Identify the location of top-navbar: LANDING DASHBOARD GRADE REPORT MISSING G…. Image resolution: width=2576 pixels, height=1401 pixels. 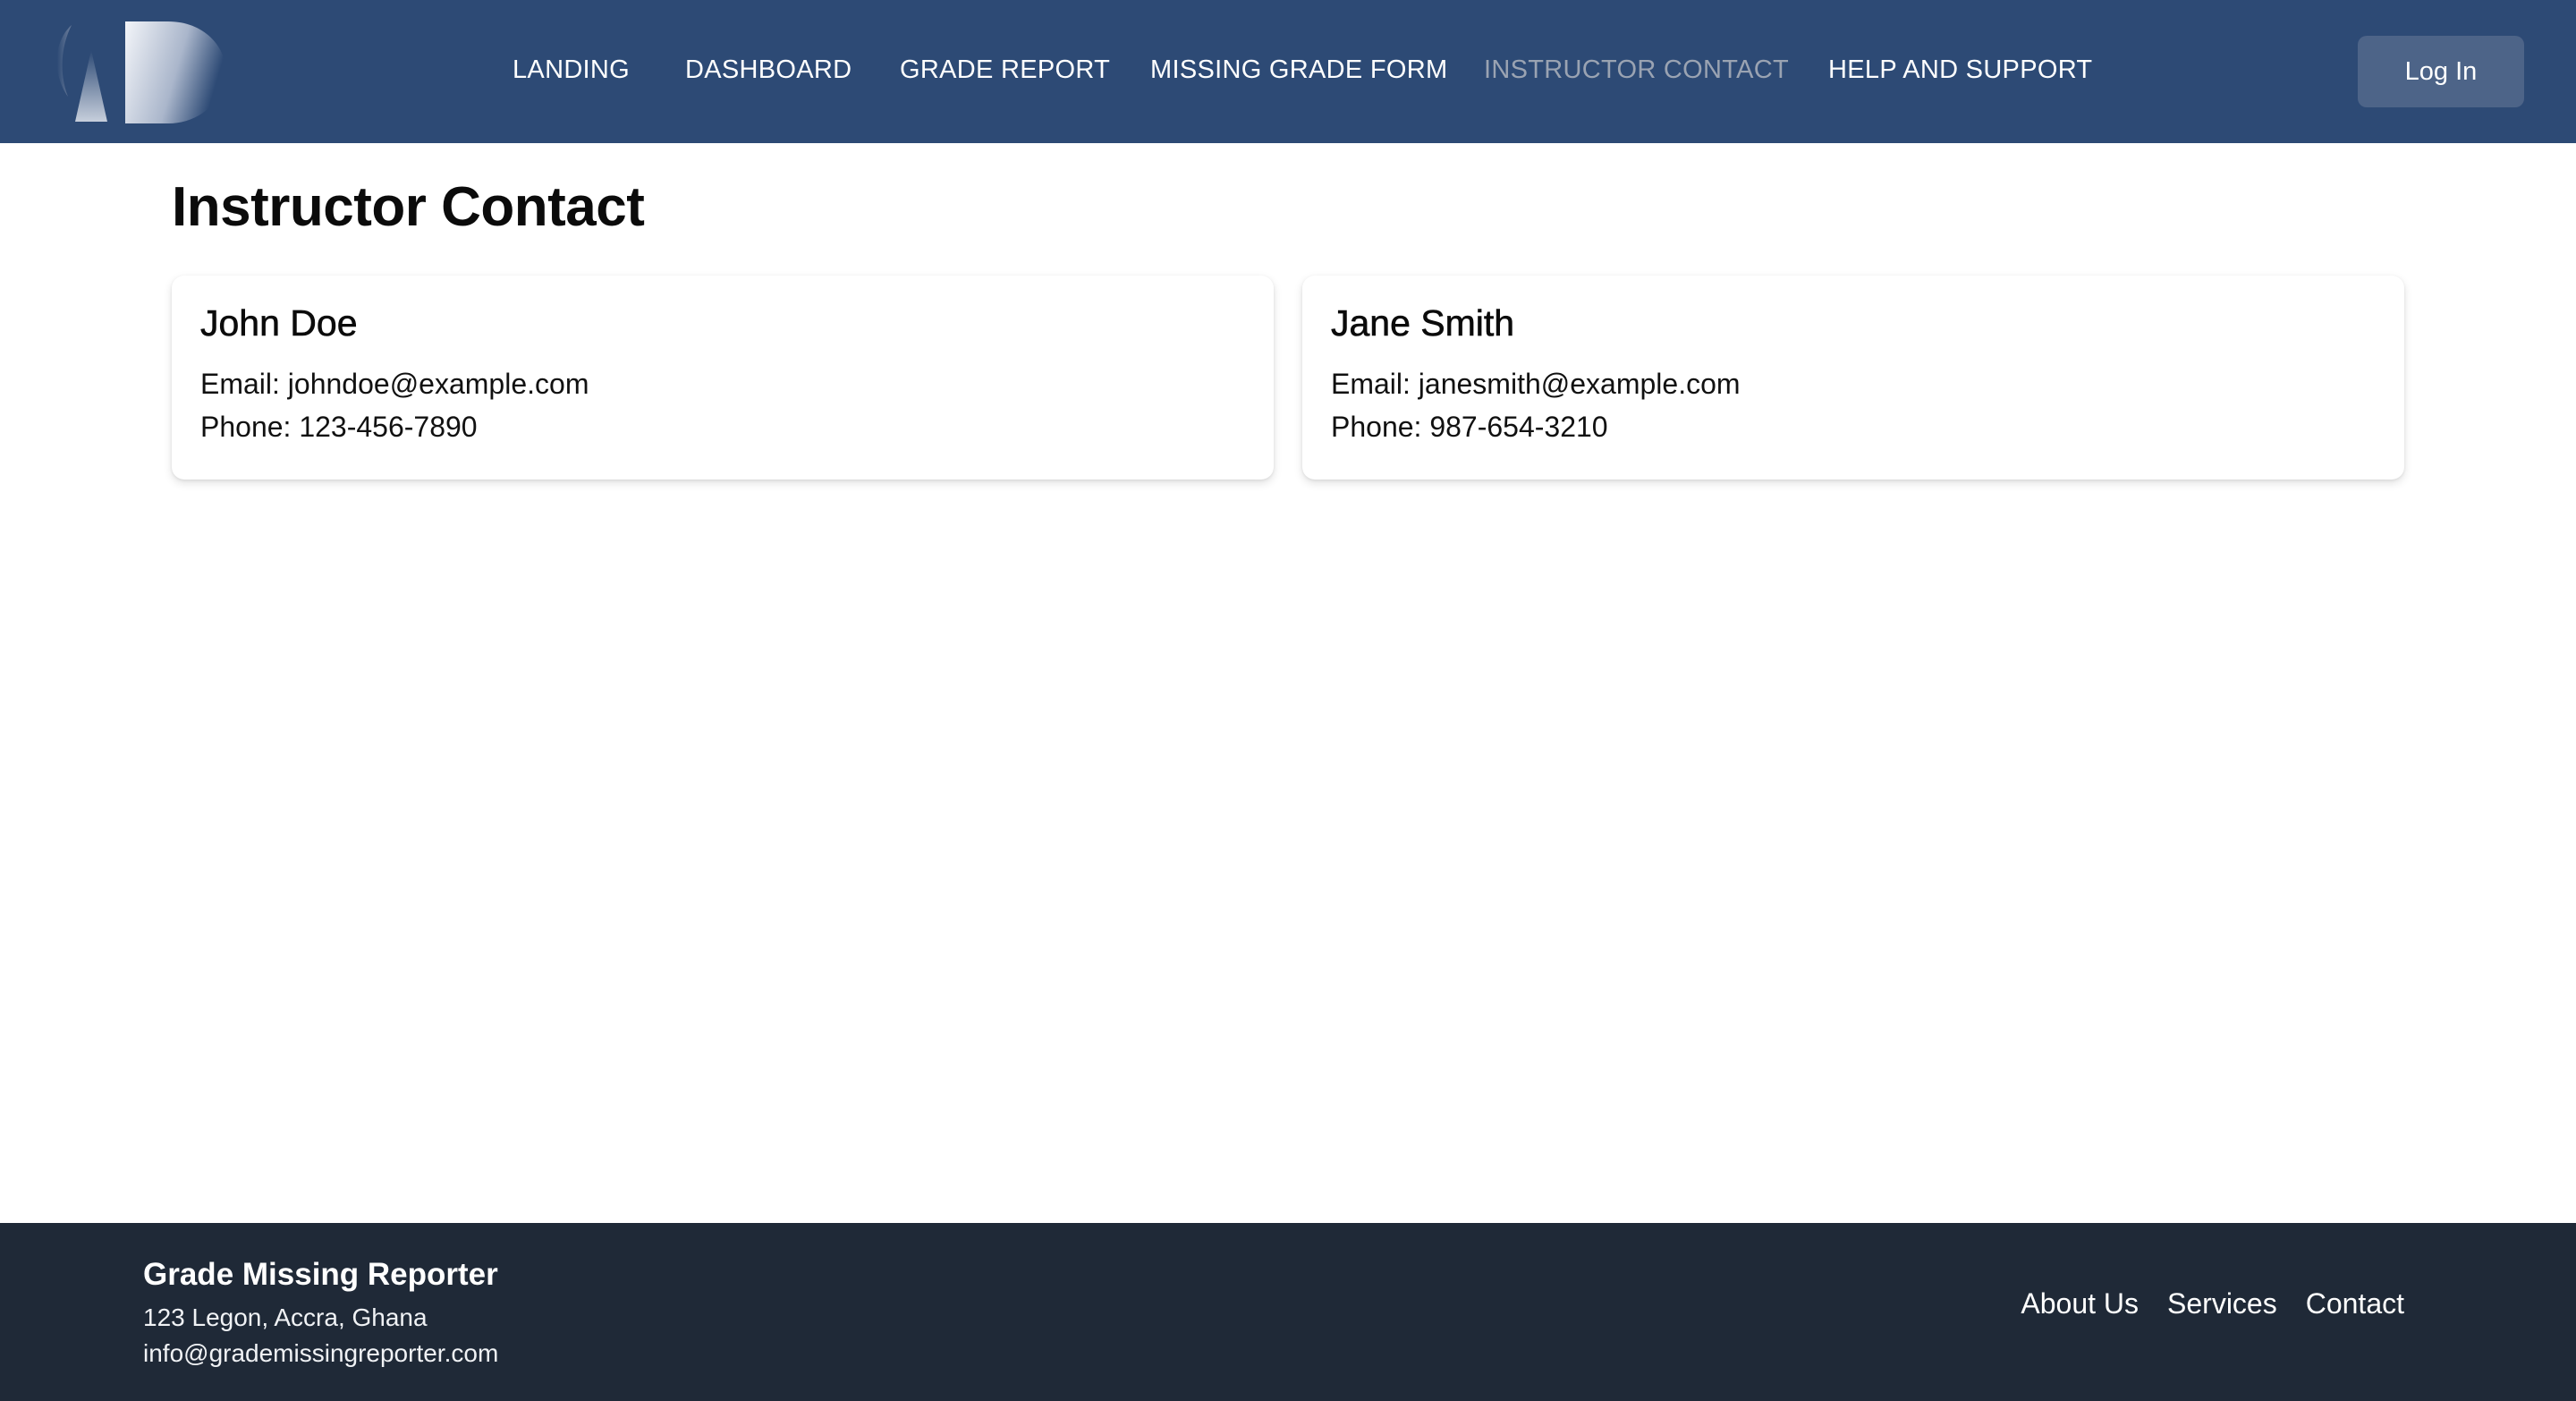
(1288, 71).